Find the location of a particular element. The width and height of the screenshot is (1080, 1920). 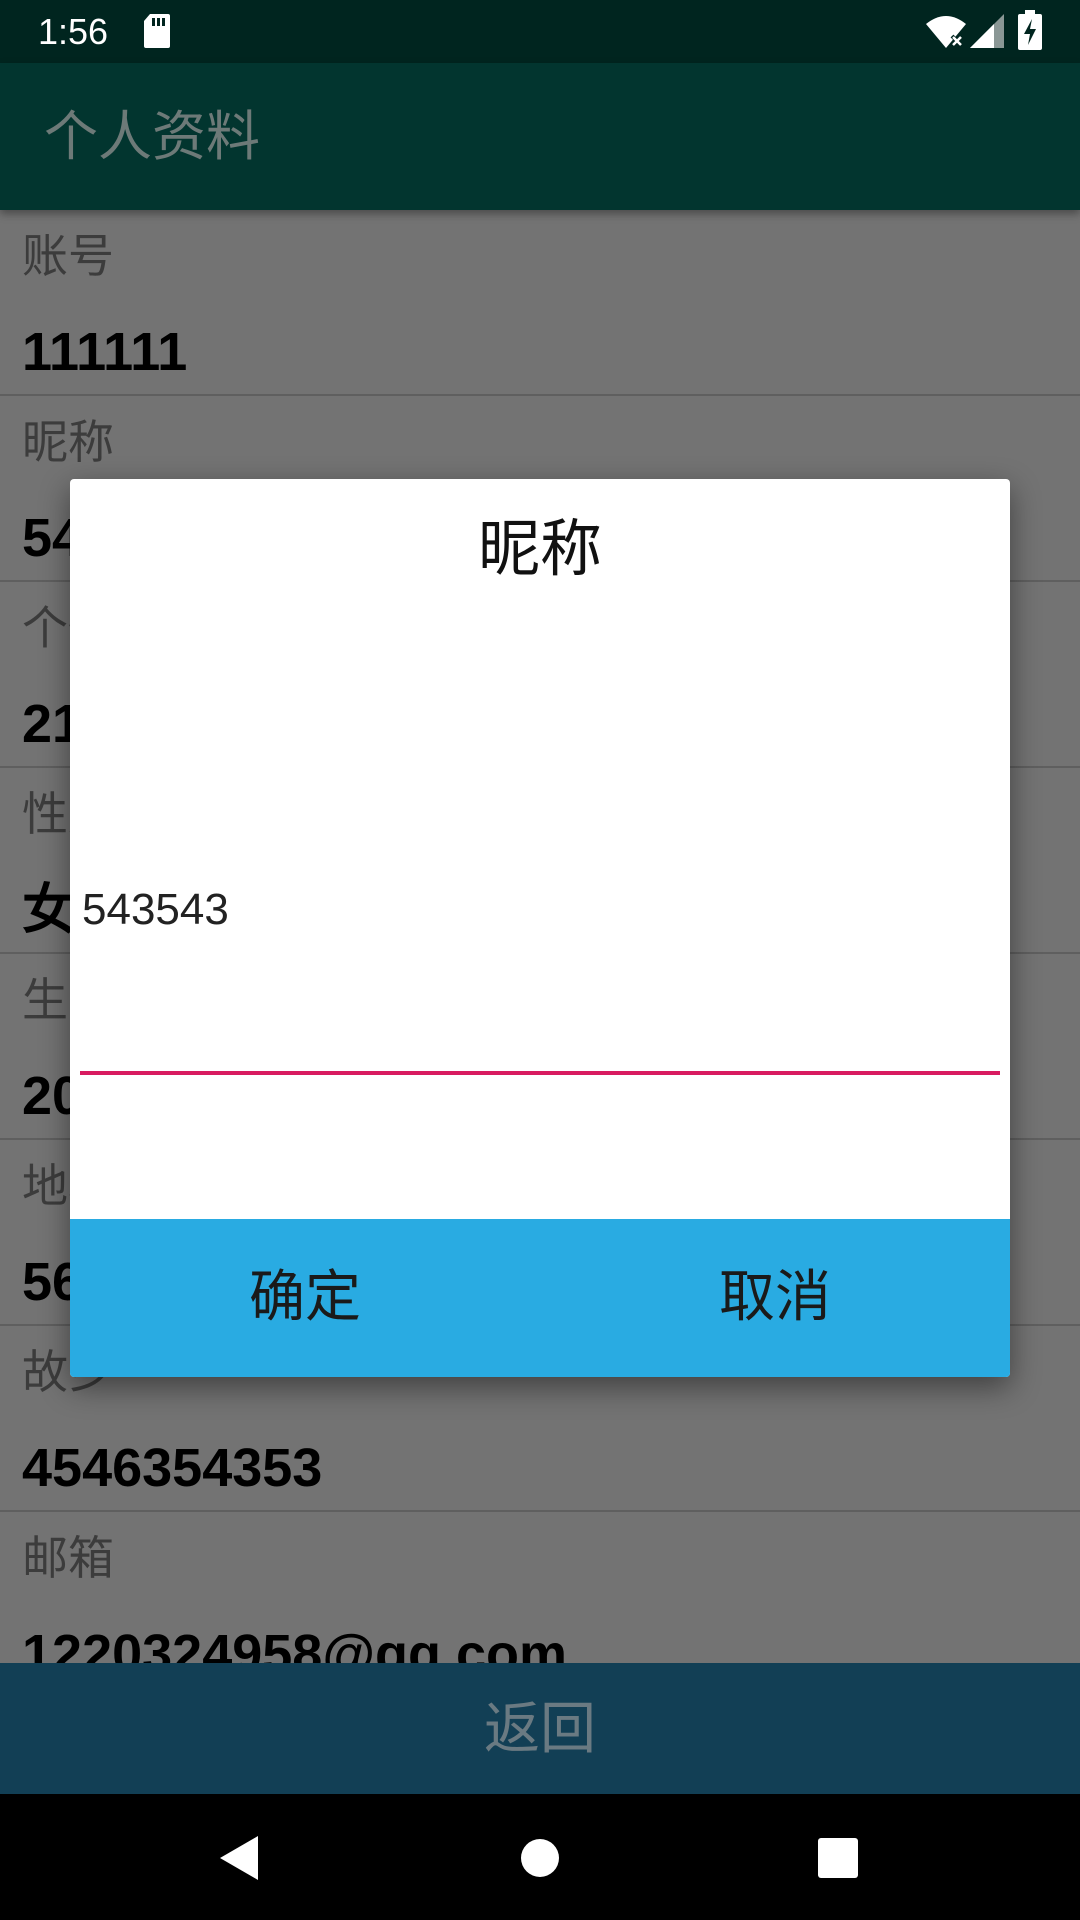

dialog-title: 昵称 is located at coordinates (539, 548).